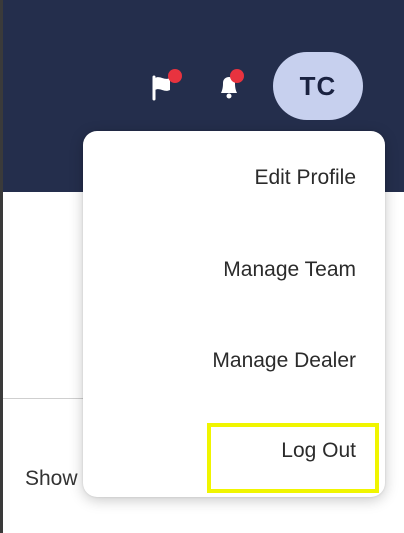 This screenshot has width=404, height=533. I want to click on avatar-initials: TC, so click(318, 85).